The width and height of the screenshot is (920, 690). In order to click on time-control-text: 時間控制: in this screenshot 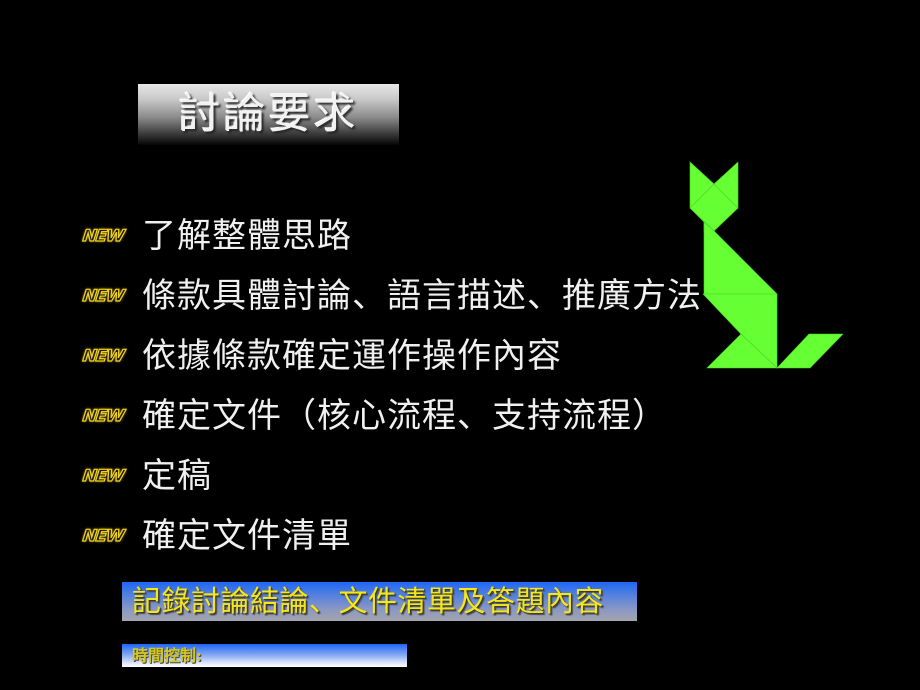, I will do `click(167, 655)`.